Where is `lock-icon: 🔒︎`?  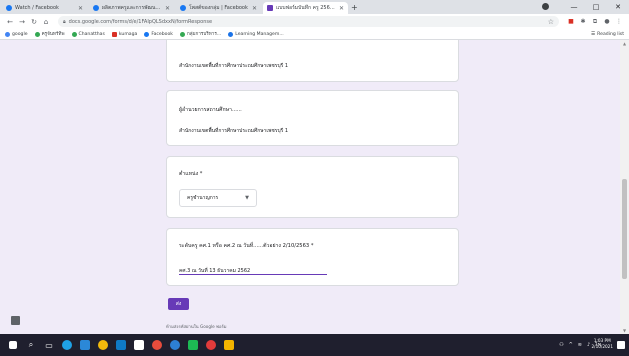
lock-icon: 🔒︎ is located at coordinates (64, 22).